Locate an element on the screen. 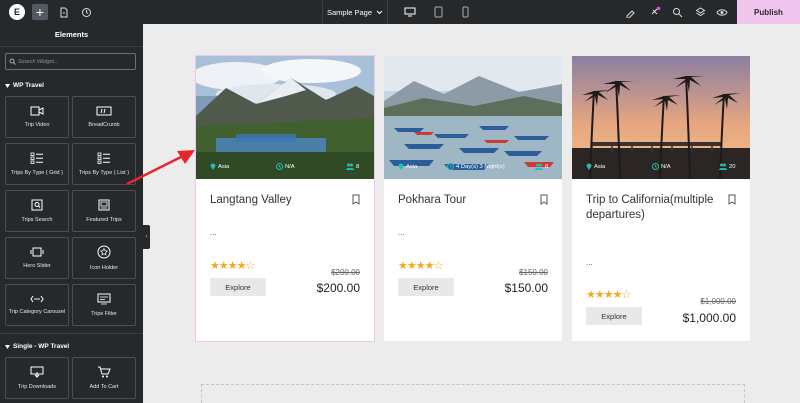 This screenshot has height=403, width=800. section-wp-travel: WP Travel is located at coordinates (24, 85).